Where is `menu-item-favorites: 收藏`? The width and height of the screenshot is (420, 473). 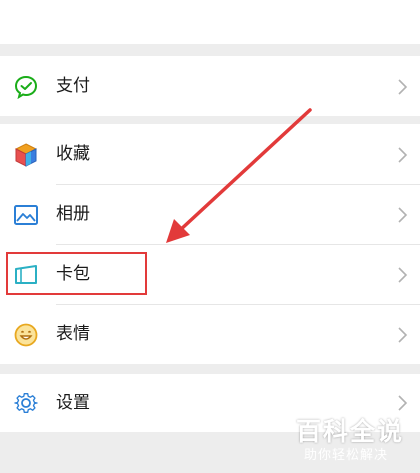
menu-item-favorites: 收藏 is located at coordinates (210, 154).